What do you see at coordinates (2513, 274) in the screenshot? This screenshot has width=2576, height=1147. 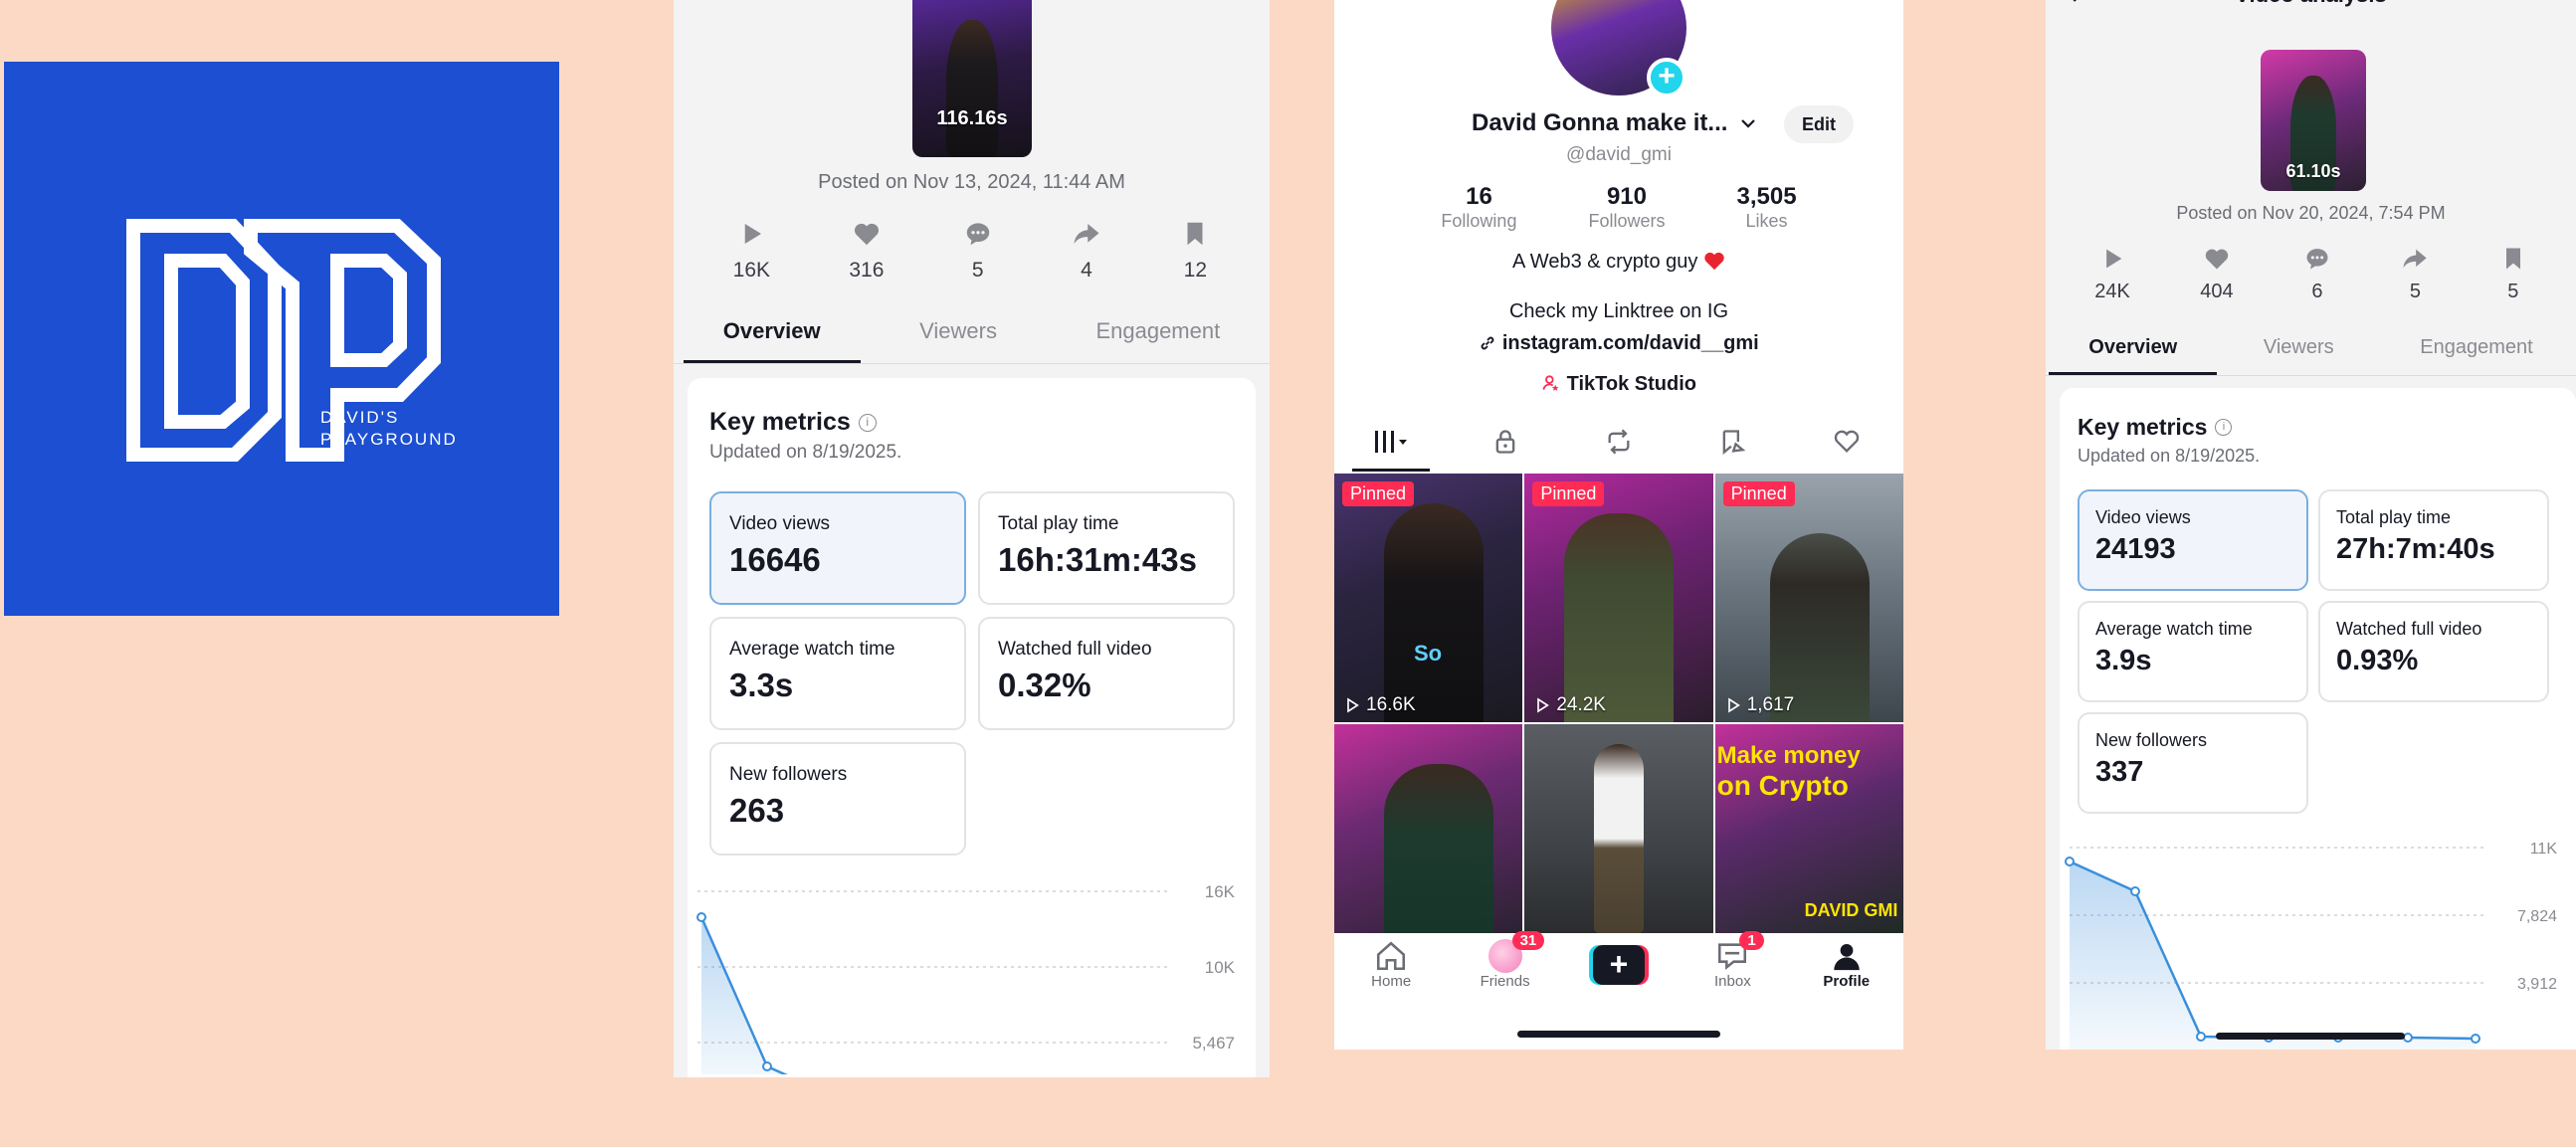 I see `saves-stat: 5` at bounding box center [2513, 274].